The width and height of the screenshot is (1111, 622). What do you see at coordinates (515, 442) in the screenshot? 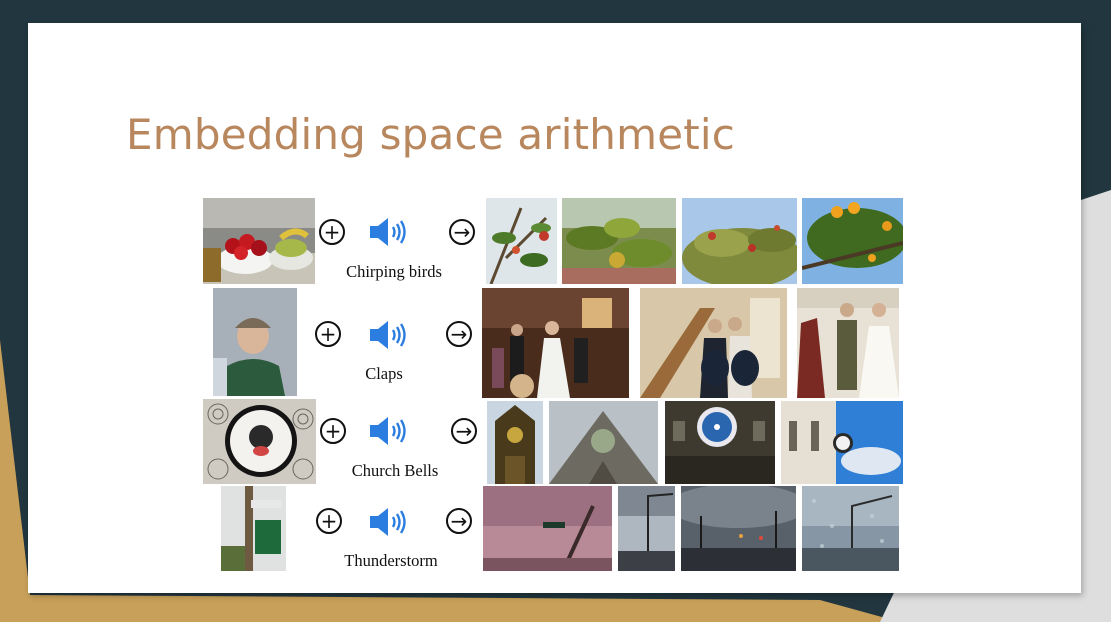
I see `church-tower-image` at bounding box center [515, 442].